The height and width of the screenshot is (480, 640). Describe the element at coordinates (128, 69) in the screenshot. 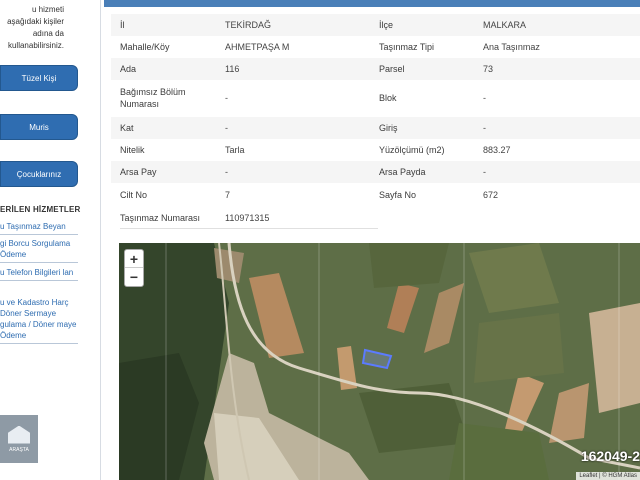

I see `label-ada: Ada` at that location.